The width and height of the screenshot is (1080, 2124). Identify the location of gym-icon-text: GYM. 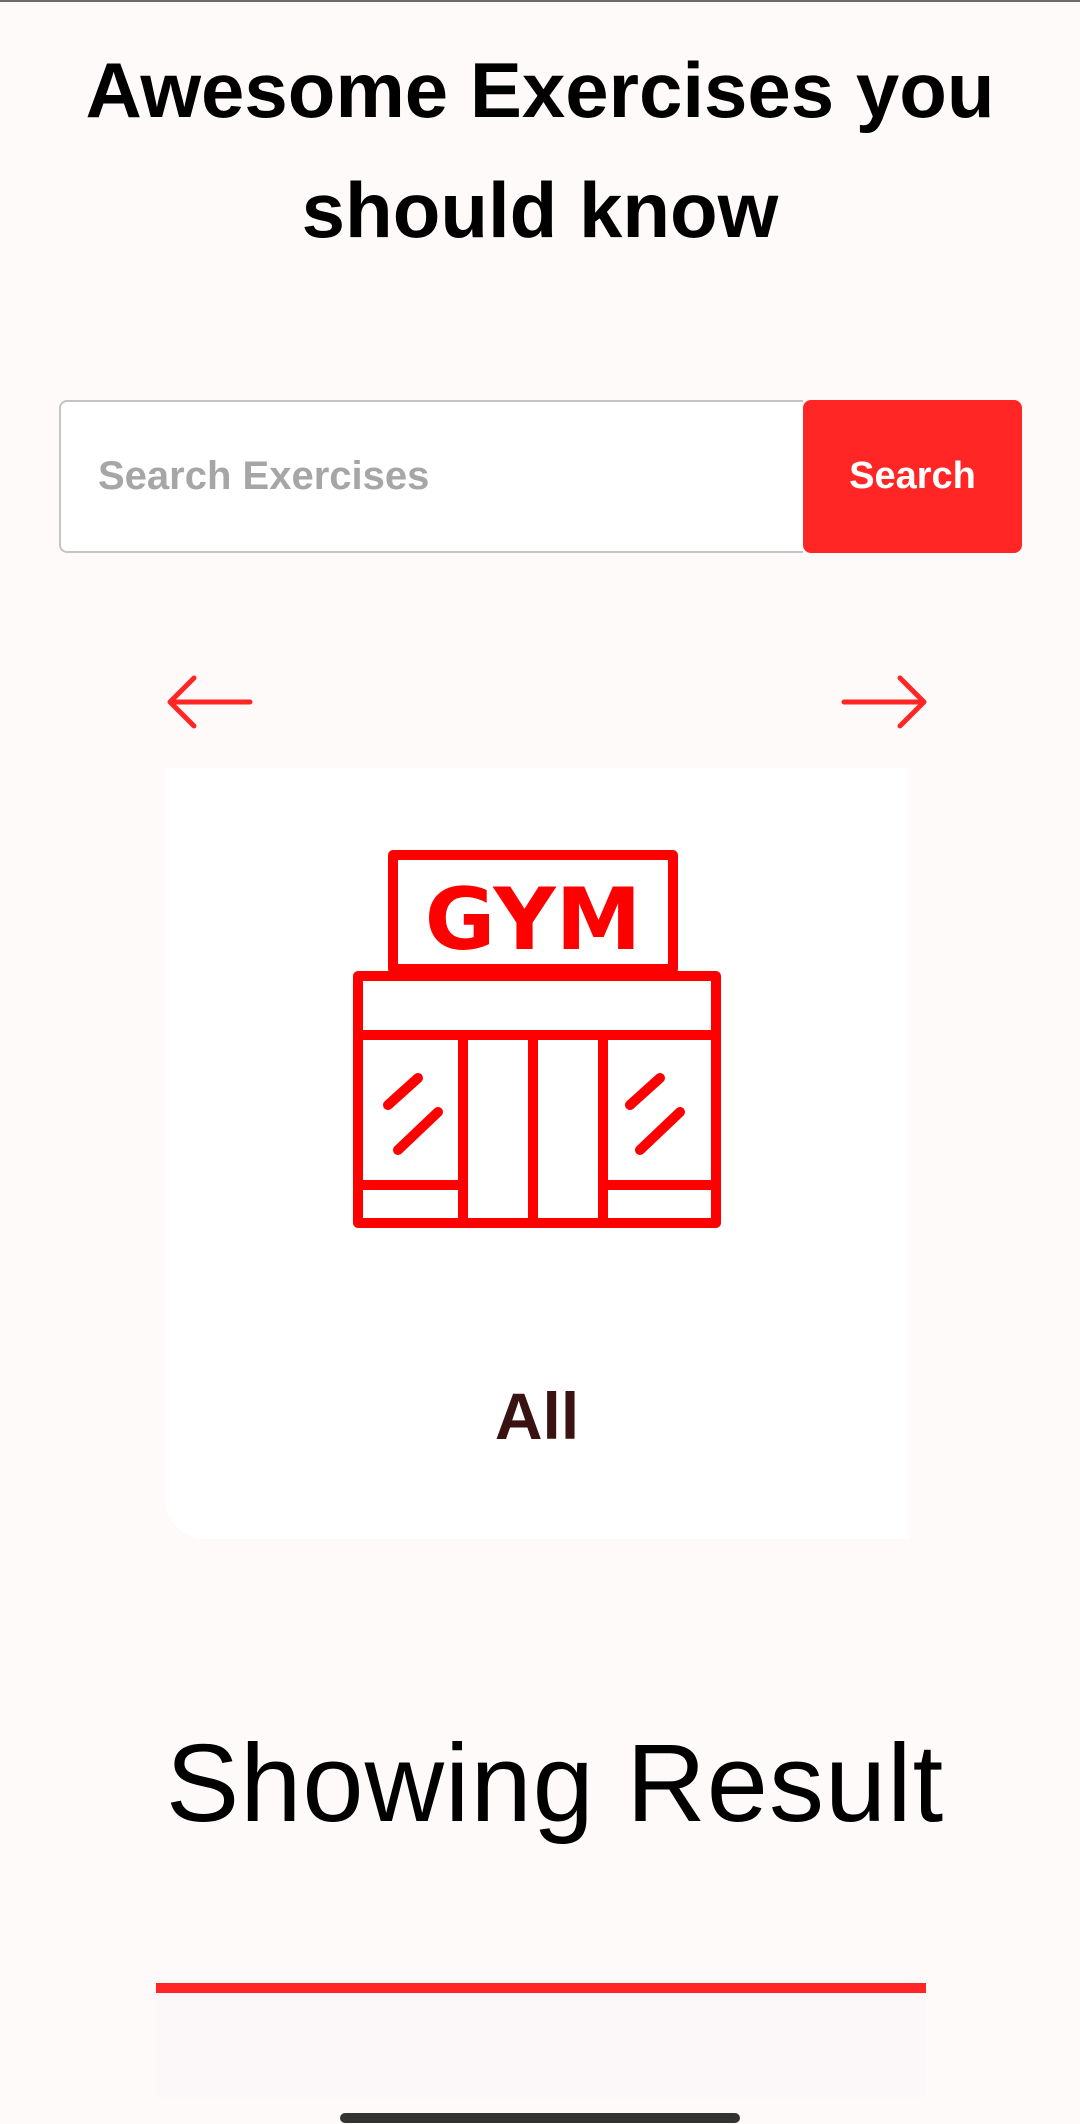
(533, 920).